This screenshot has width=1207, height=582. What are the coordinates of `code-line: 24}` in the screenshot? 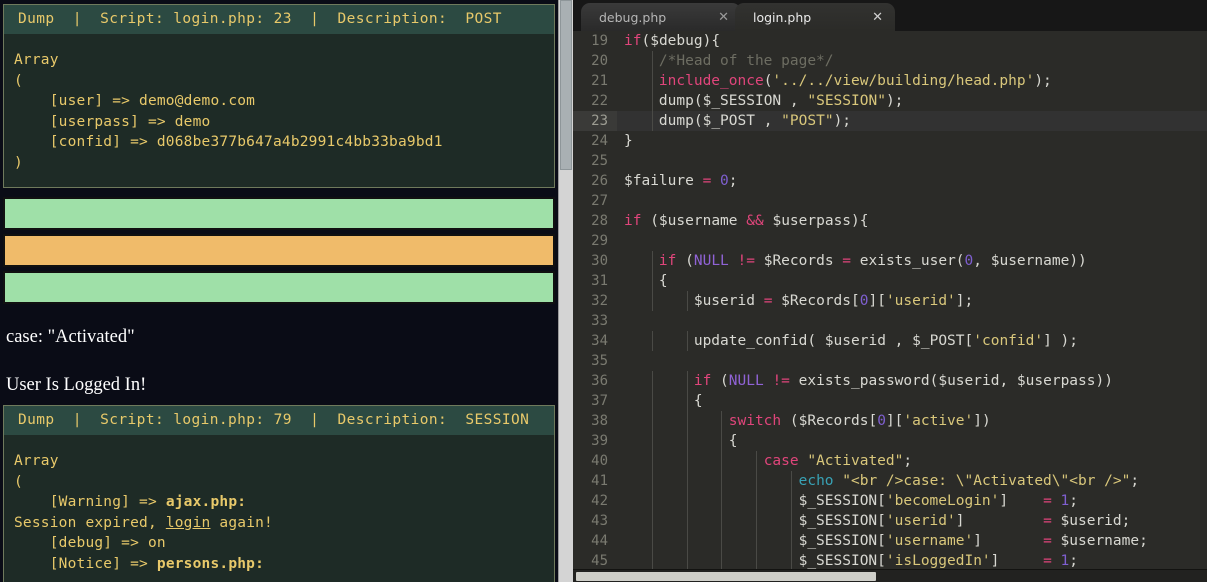 It's located at (890, 141).